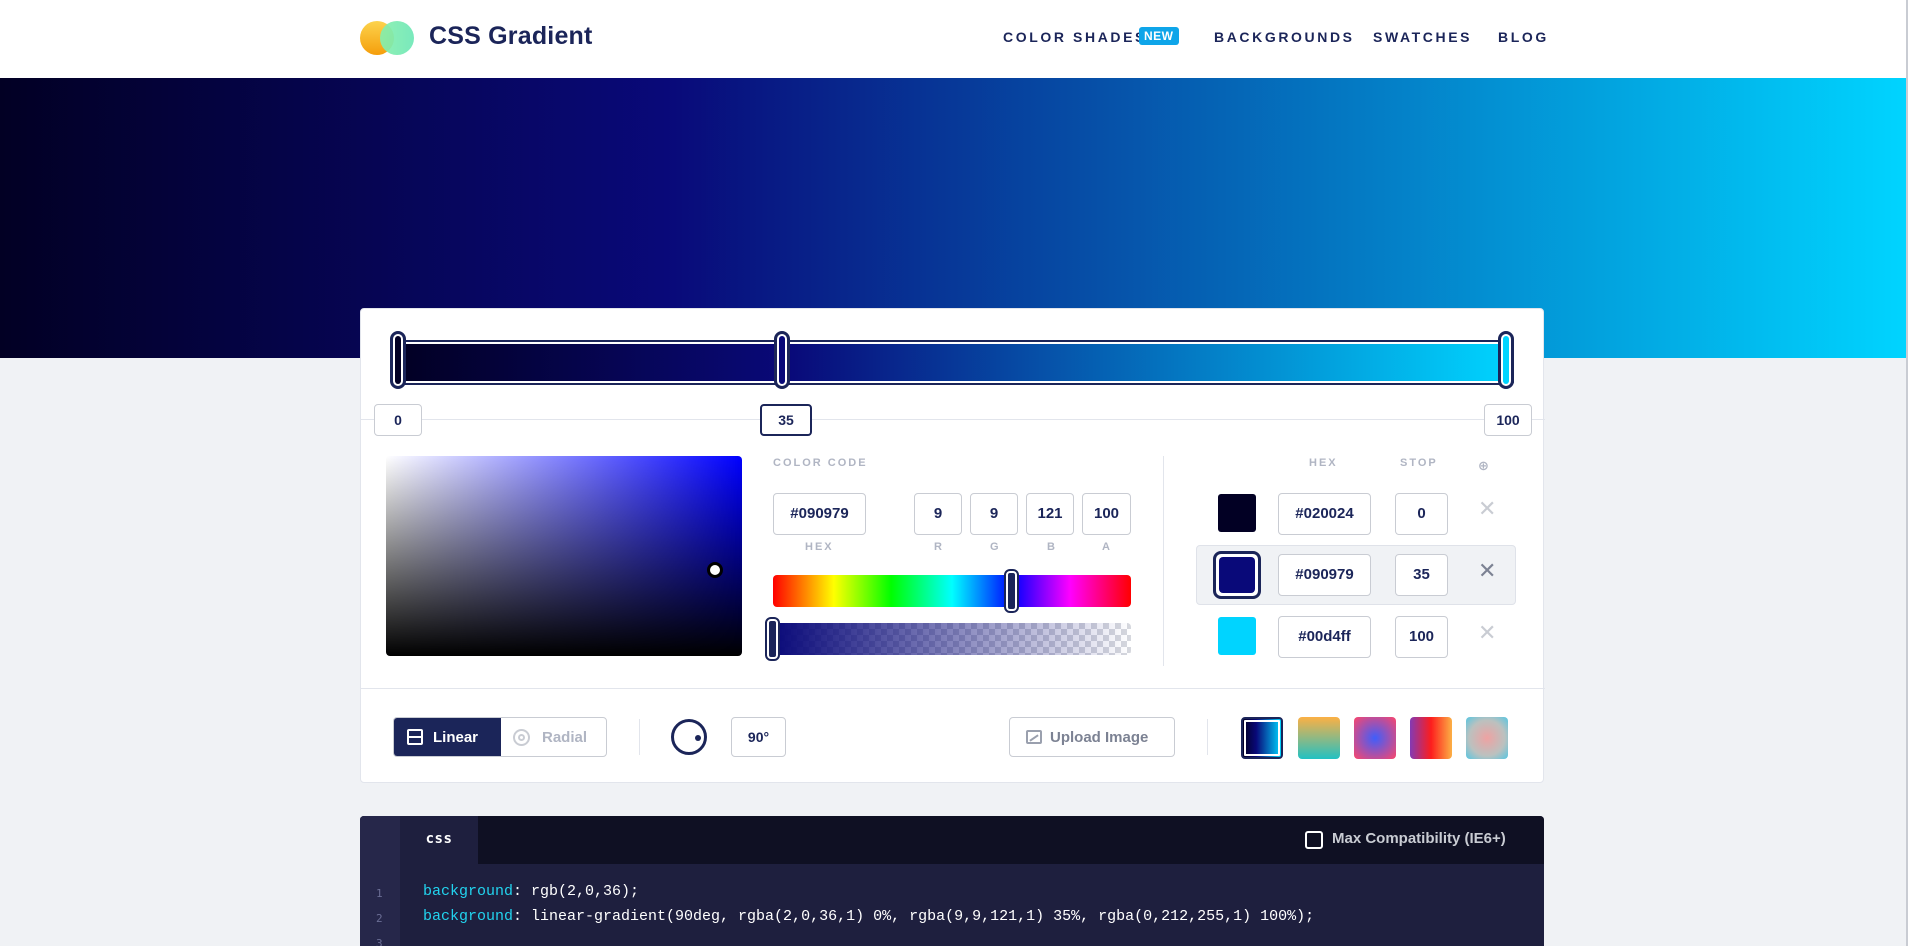  I want to click on alpha-slider, so click(952, 639).